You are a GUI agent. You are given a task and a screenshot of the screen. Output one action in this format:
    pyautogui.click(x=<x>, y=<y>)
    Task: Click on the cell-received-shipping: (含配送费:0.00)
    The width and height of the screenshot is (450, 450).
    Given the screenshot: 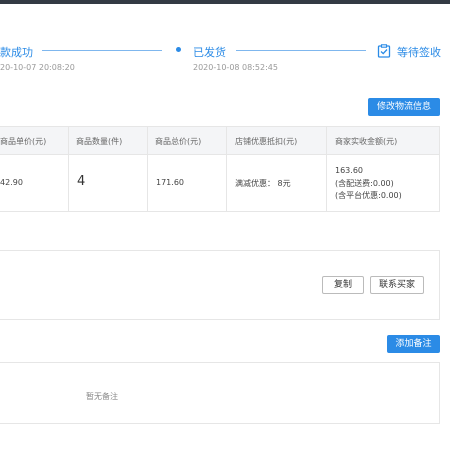 What is the action you would take?
    pyautogui.click(x=364, y=183)
    